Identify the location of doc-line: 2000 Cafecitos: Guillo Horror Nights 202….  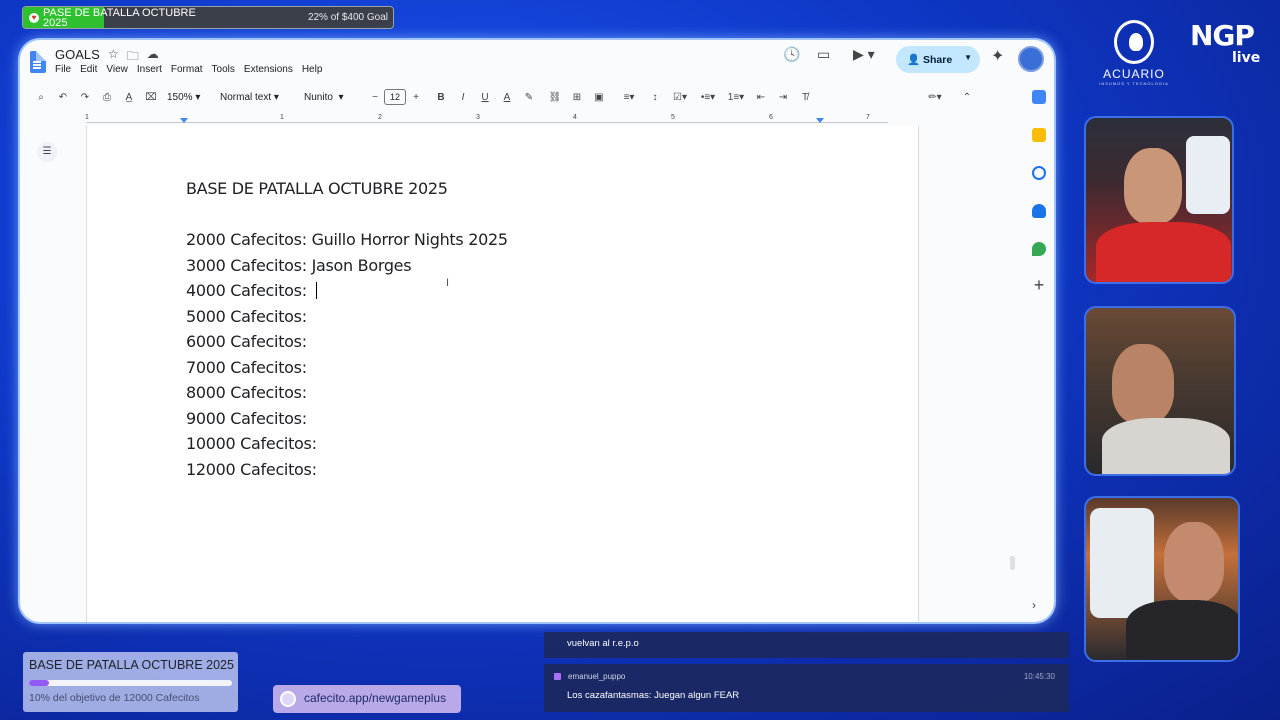
(347, 239).